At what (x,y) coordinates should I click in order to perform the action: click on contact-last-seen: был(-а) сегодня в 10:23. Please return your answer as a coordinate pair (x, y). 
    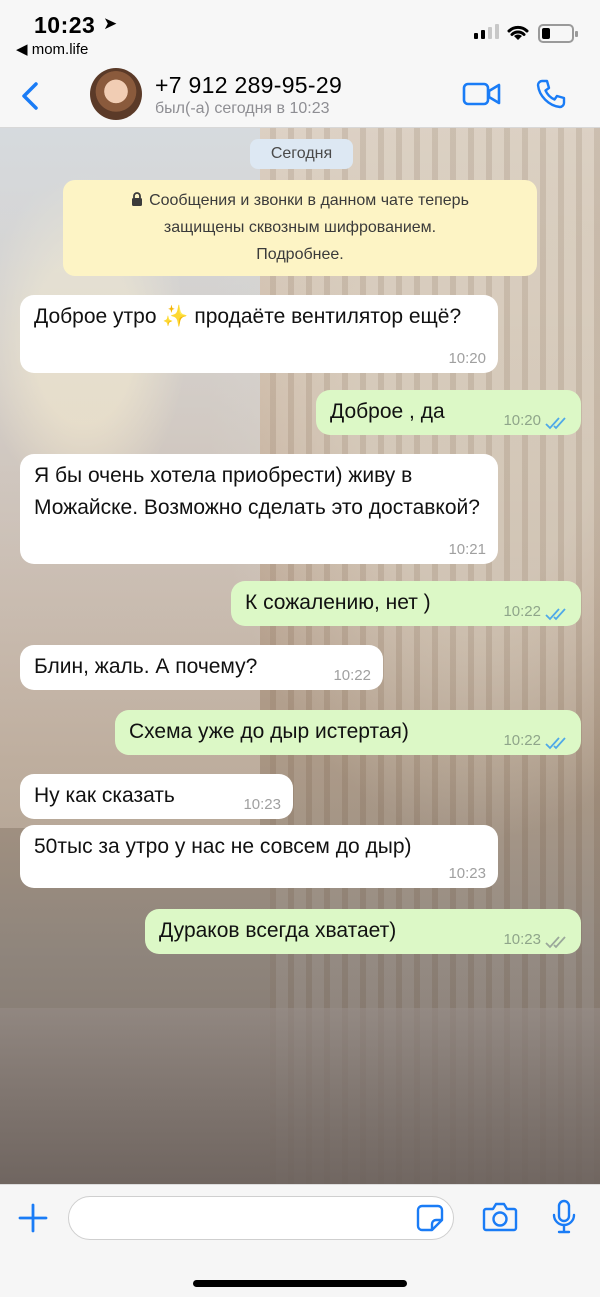
    Looking at the image, I should click on (242, 108).